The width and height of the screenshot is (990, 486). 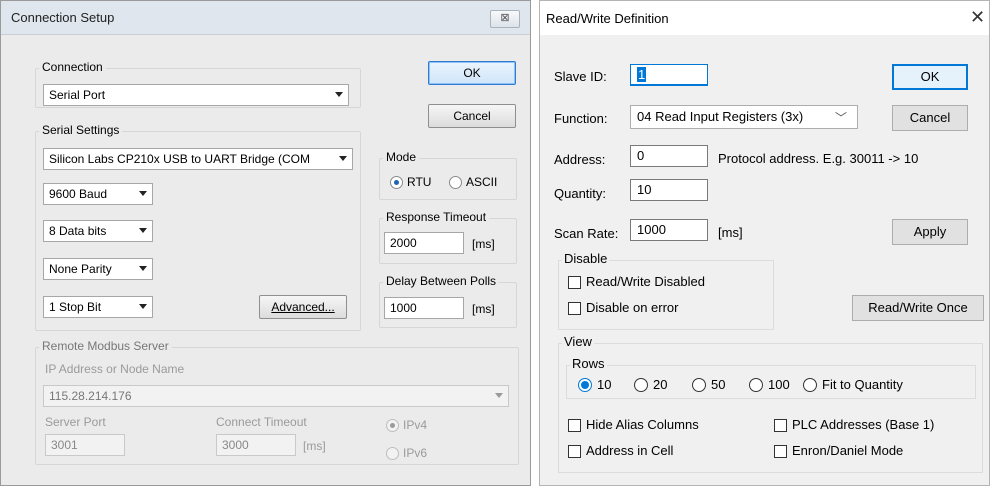 What do you see at coordinates (642, 74) in the screenshot?
I see `slave-id-value: 1` at bounding box center [642, 74].